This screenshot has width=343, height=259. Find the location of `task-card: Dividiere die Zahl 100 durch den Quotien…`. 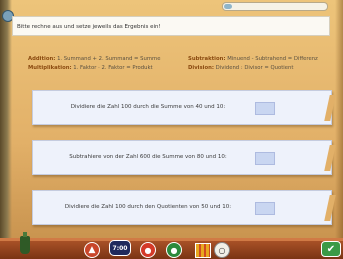

task-card: Dividiere die Zahl 100 durch den Quotien… is located at coordinates (184, 207).